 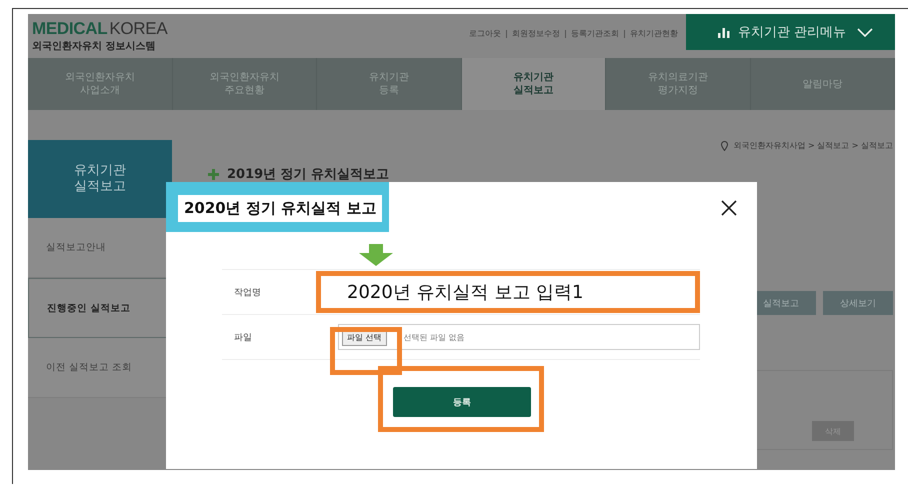 I want to click on nav-tab: 외국인환자유치 주요현황, so click(x=244, y=84).